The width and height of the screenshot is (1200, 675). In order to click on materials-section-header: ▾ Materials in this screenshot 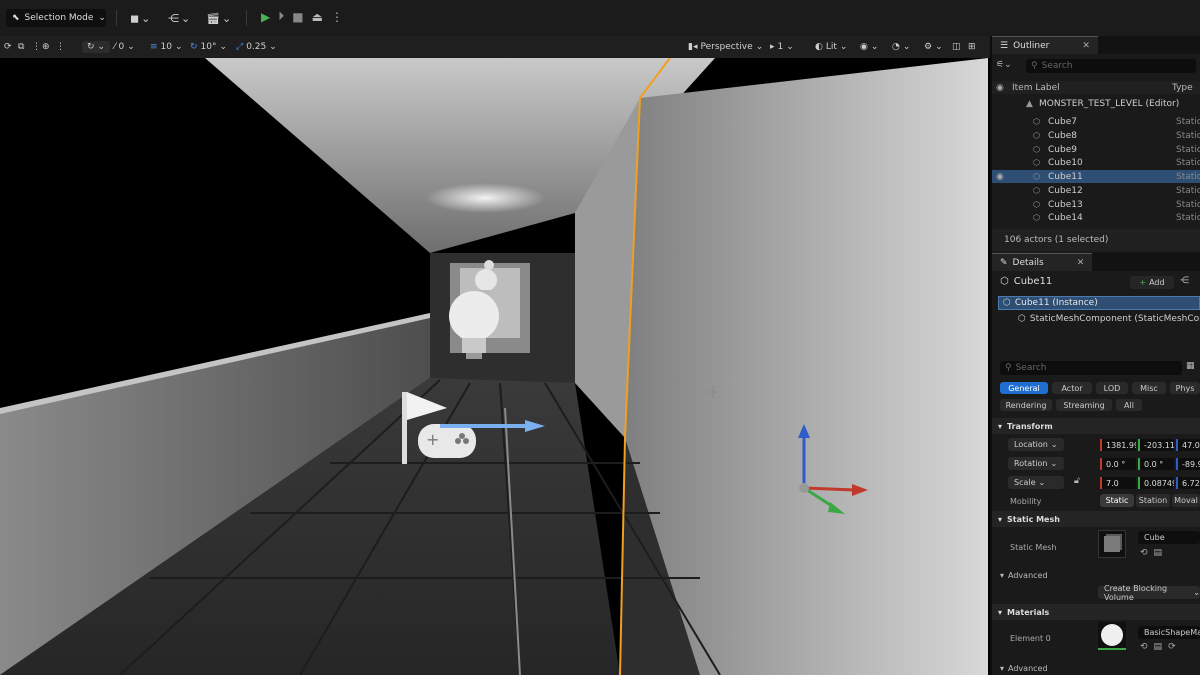, I will do `click(1096, 612)`.